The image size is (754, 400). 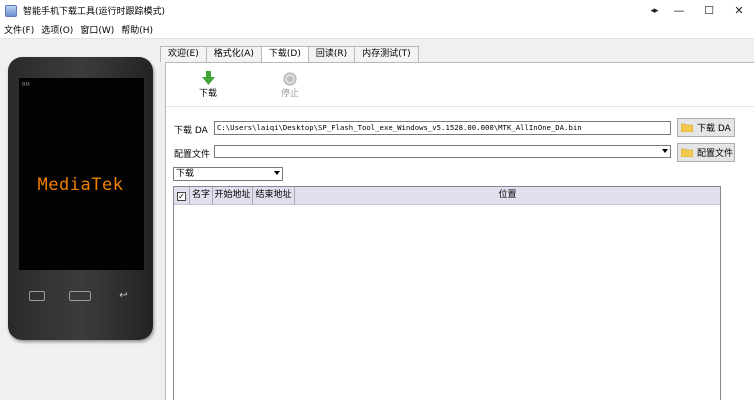 What do you see at coordinates (715, 154) in the screenshot?
I see `scatter-config-button-label: 配置文件` at bounding box center [715, 154].